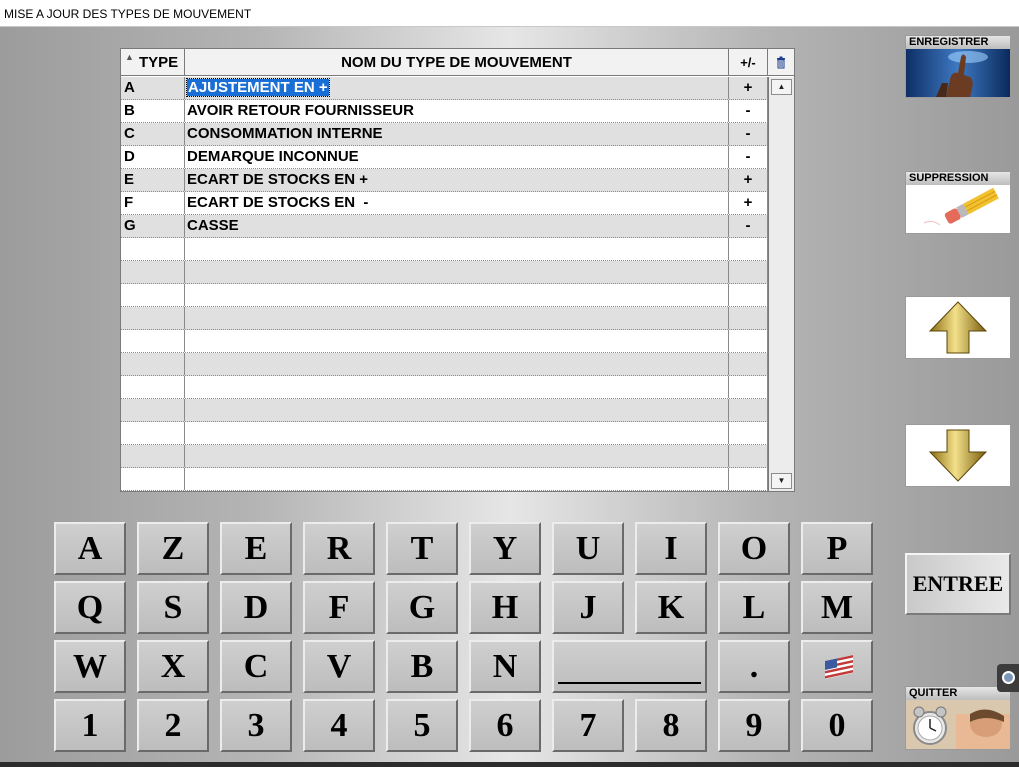 The image size is (1019, 767). I want to click on key-9: 9, so click(754, 725).